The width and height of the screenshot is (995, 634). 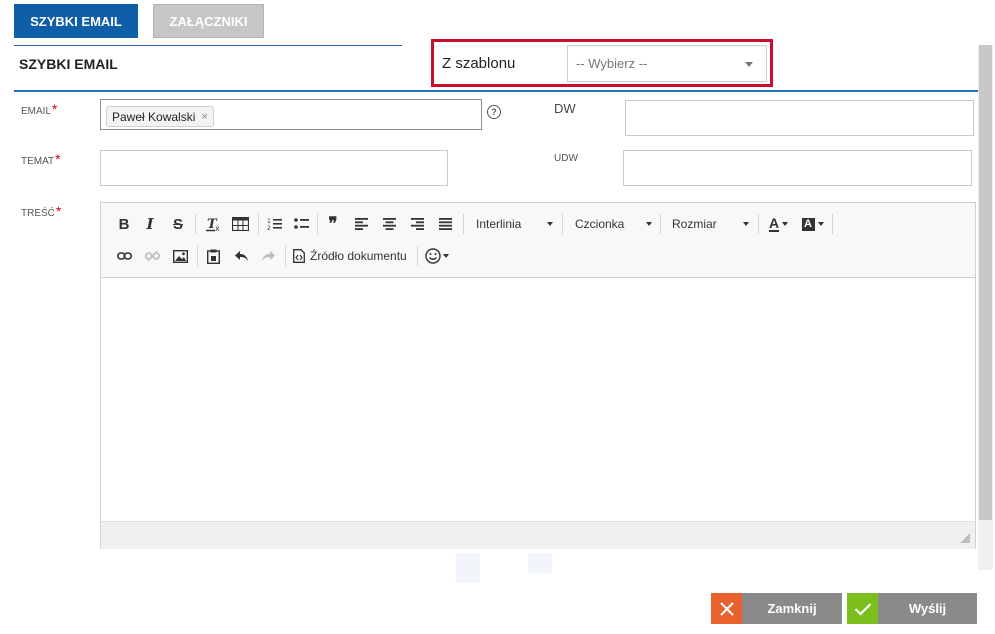 What do you see at coordinates (600, 224) in the screenshot?
I see `font-label: Czcionka` at bounding box center [600, 224].